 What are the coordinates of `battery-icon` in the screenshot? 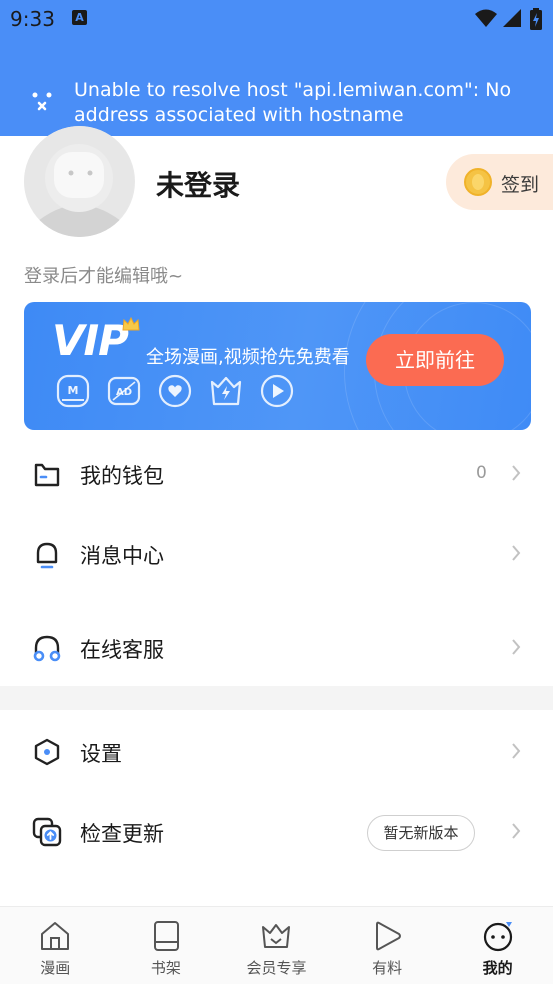 It's located at (536, 19).